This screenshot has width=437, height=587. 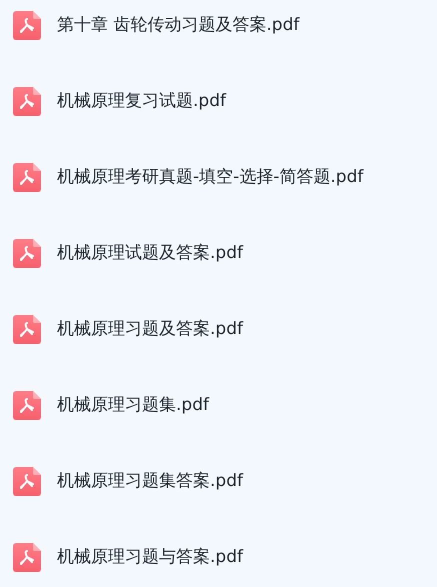 I want to click on file-name: 机械原理习题集答案.pdf, so click(x=150, y=481).